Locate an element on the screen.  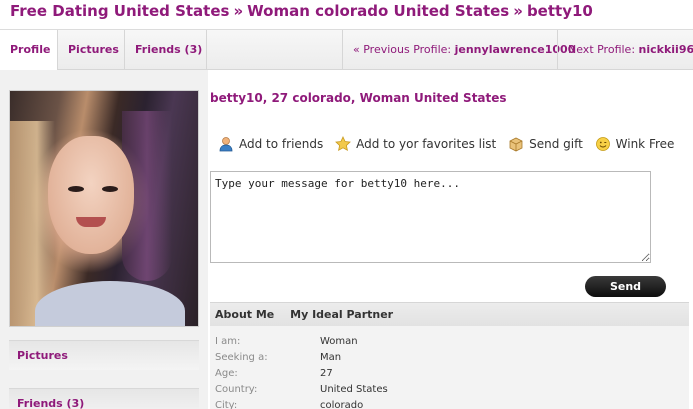
tab-pictures: Pictures is located at coordinates (91, 50).